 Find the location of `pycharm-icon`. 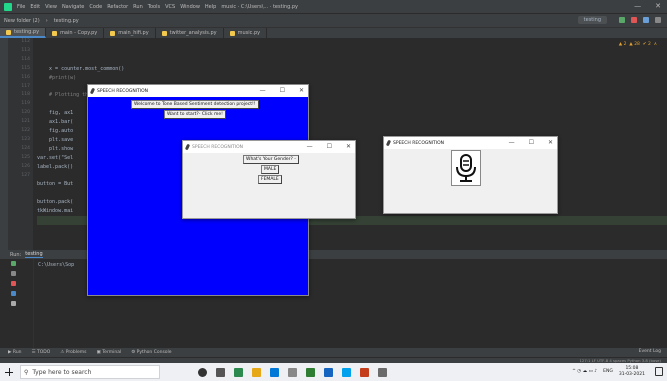

pycharm-icon is located at coordinates (8, 6).